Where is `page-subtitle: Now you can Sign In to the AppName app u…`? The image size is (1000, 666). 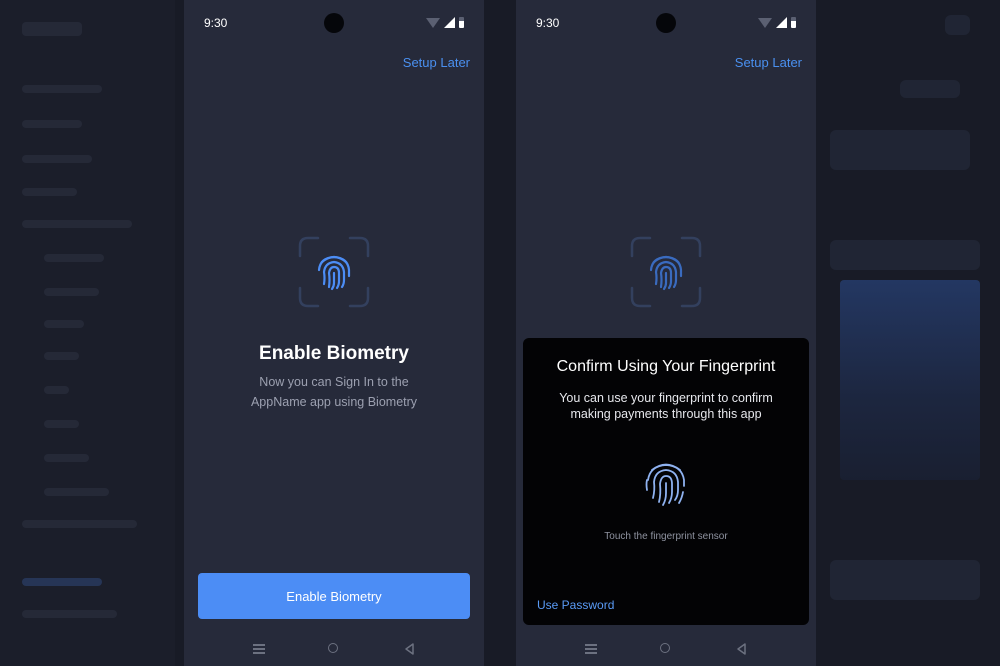 page-subtitle: Now you can Sign In to the AppName app u… is located at coordinates (334, 392).